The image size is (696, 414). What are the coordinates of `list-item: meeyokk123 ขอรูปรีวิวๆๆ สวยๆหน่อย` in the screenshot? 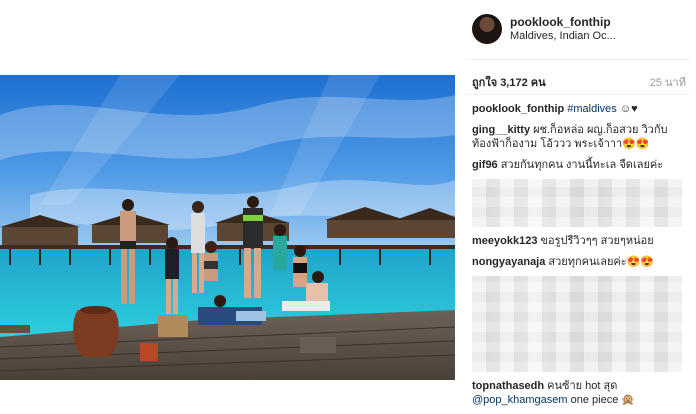 It's located at (579, 241).